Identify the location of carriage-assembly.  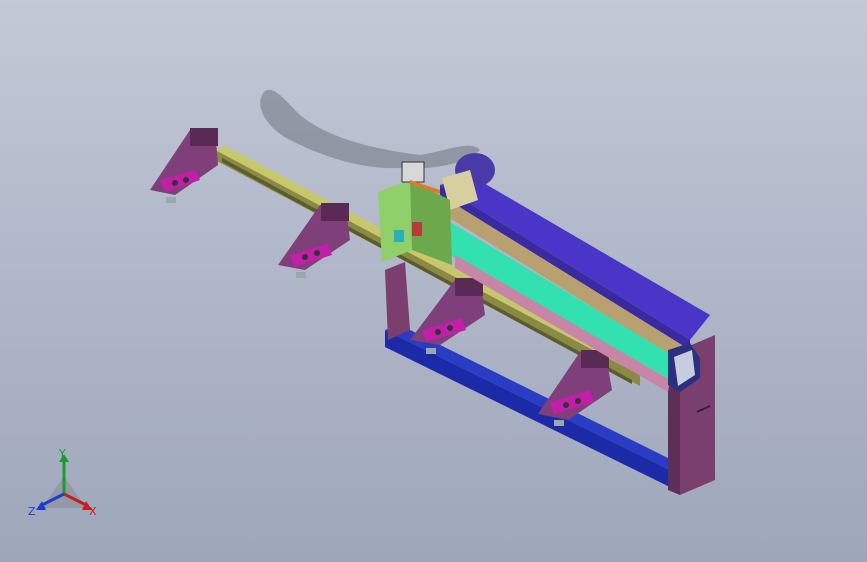
(415, 213).